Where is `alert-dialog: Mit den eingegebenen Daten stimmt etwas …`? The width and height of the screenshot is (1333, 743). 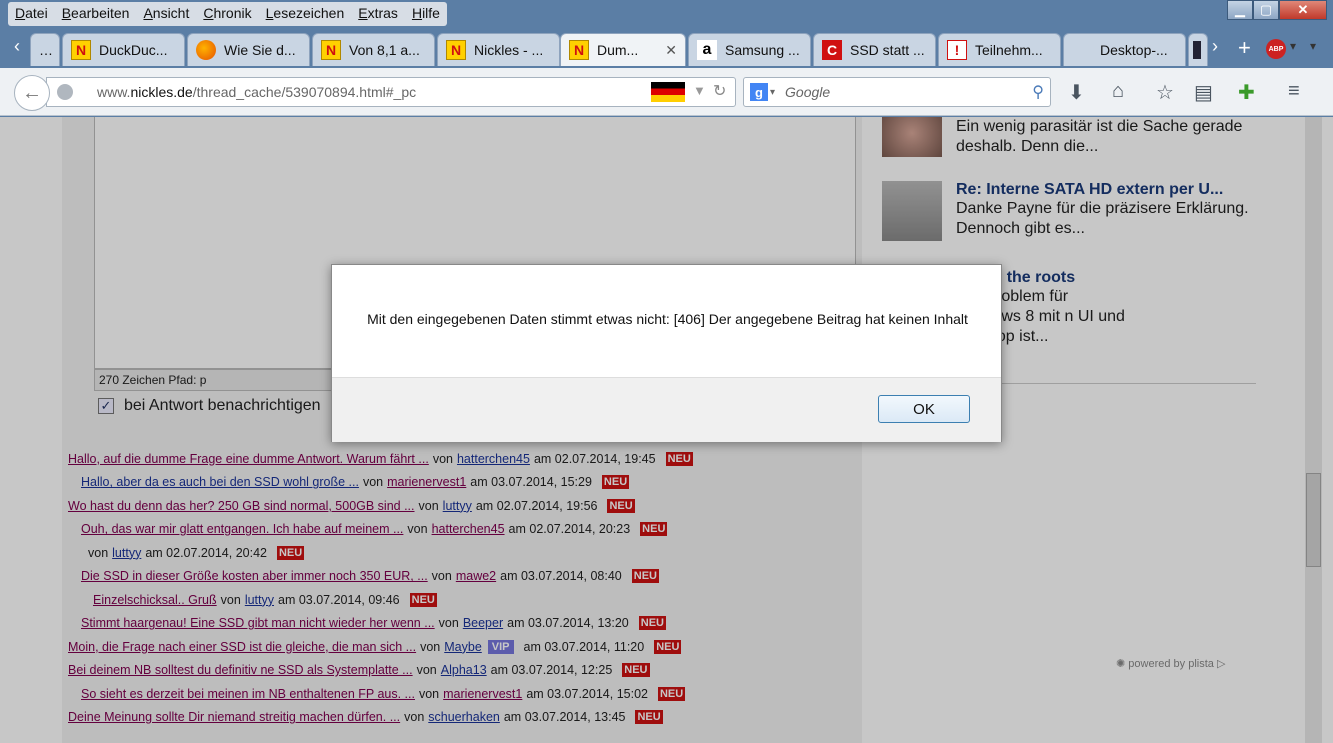 alert-dialog: Mit den eingegebenen Daten stimmt etwas … is located at coordinates (666, 353).